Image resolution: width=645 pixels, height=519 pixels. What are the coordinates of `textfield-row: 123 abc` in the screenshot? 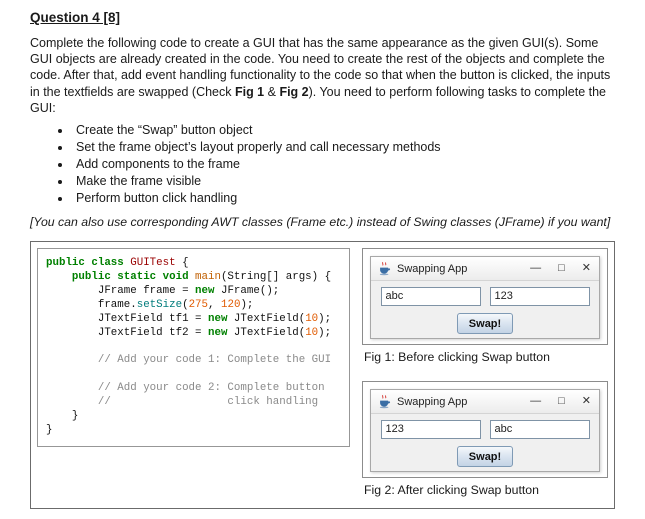 It's located at (485, 430).